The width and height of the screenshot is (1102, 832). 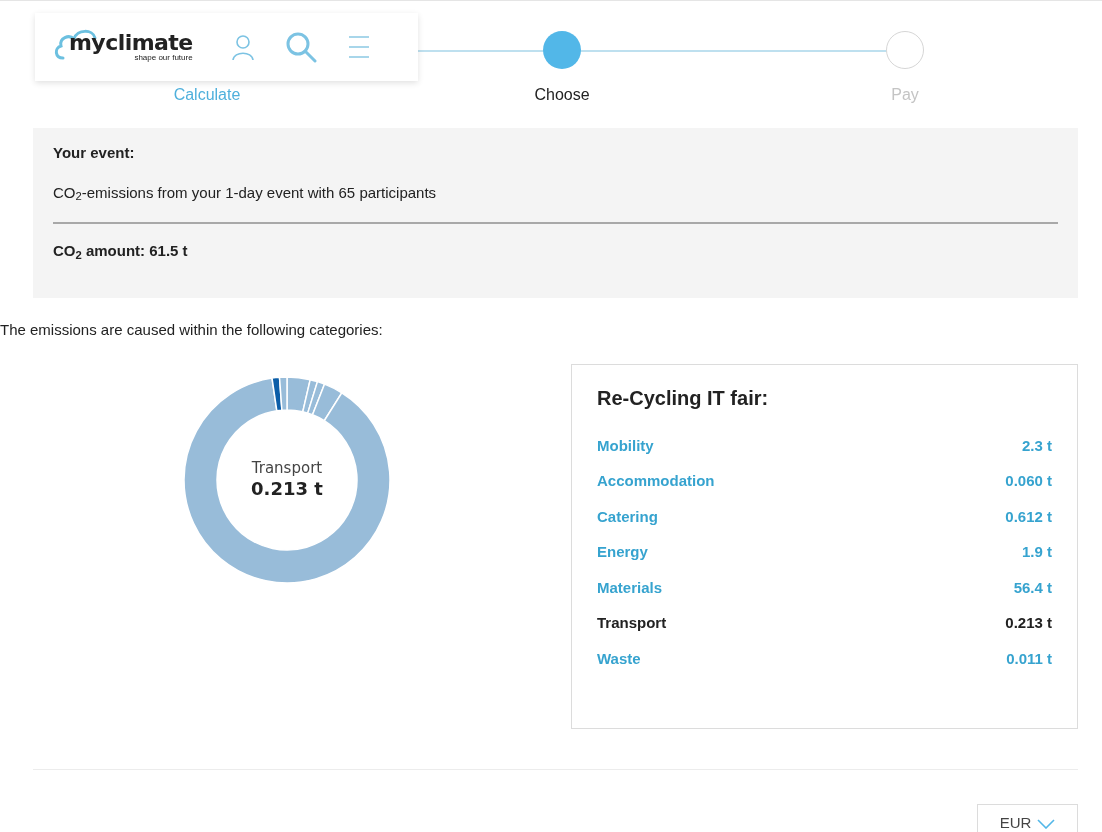 What do you see at coordinates (627, 516) in the screenshot?
I see `category-label: Catering` at bounding box center [627, 516].